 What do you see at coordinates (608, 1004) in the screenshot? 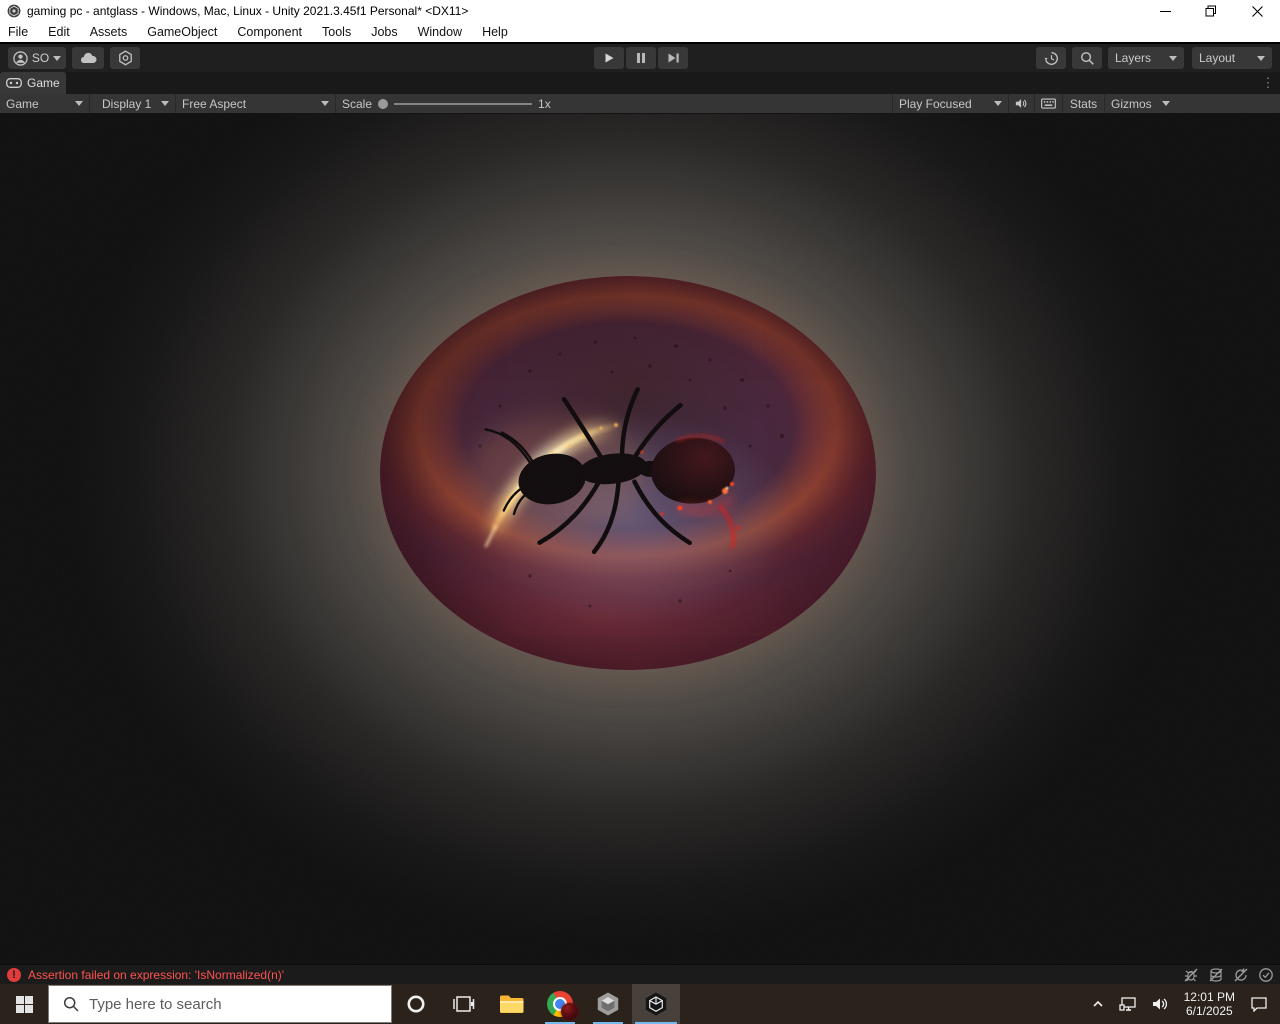
I see `unity-hub-button` at bounding box center [608, 1004].